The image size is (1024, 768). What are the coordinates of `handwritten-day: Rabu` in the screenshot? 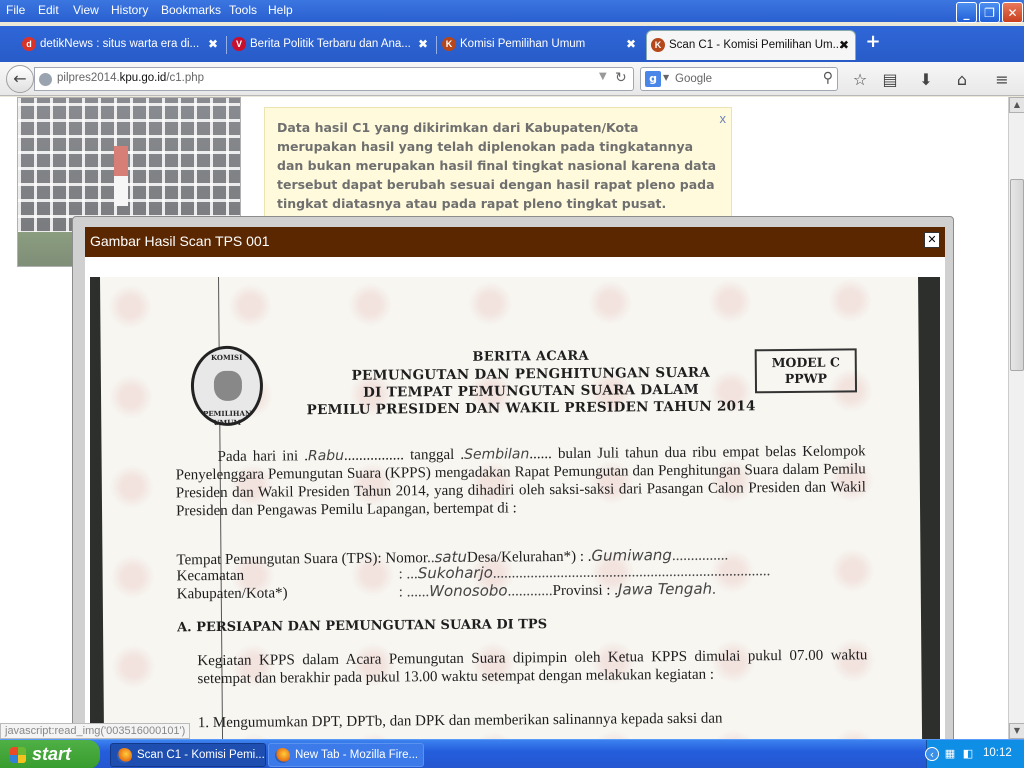 It's located at (326, 456).